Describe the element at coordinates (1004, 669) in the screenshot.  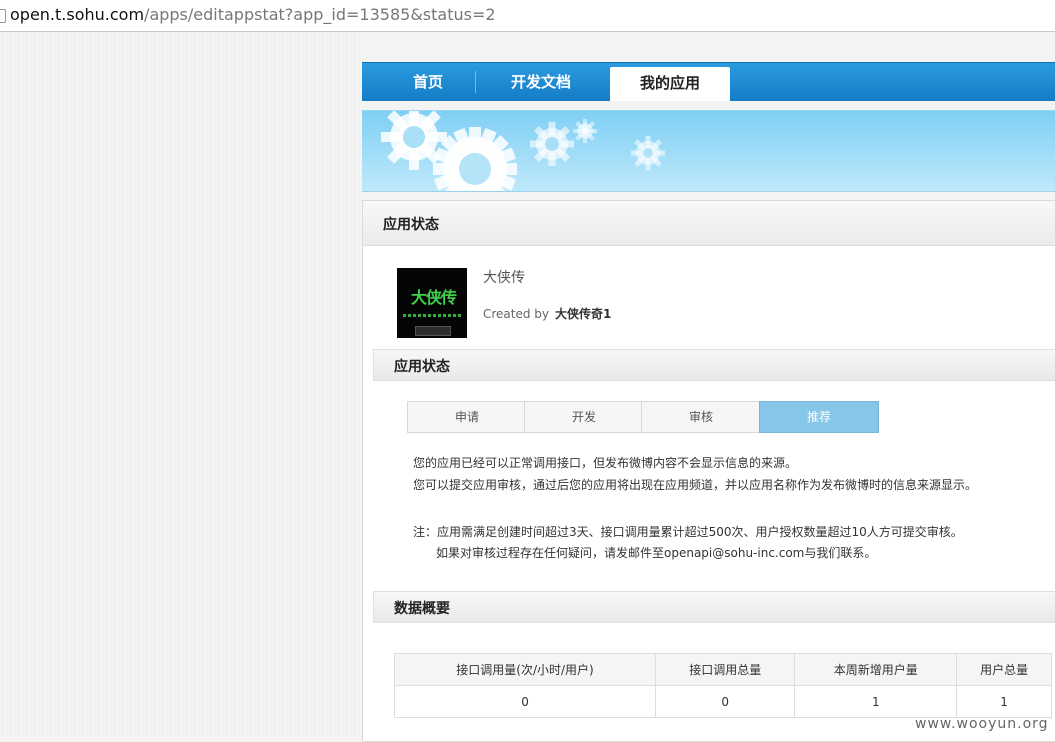
I see `column-header: 用户总量` at that location.